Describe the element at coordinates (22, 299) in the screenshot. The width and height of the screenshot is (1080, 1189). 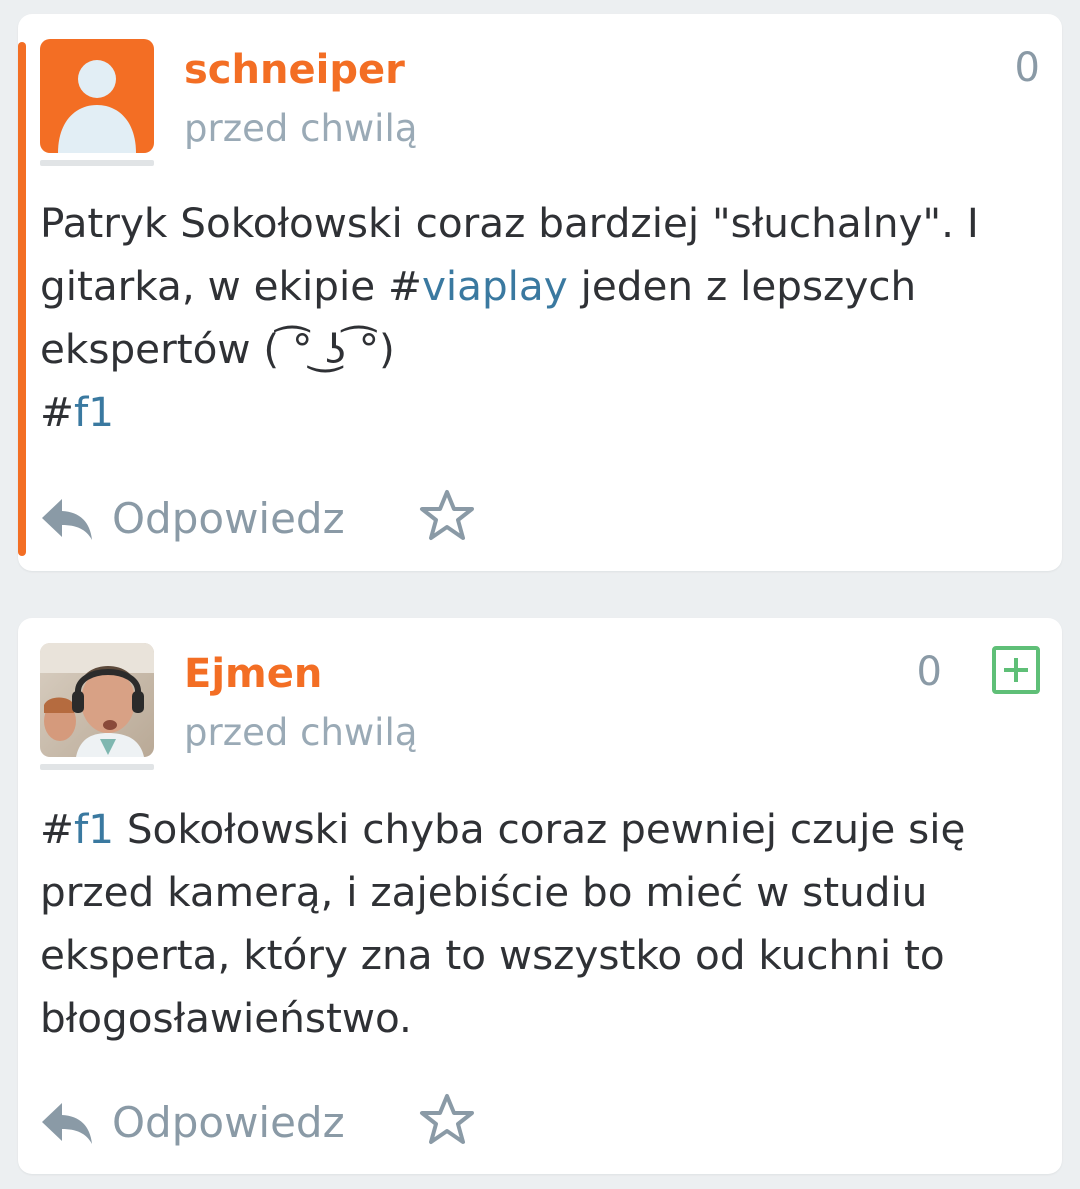
I see `own-entry-indicator` at that location.